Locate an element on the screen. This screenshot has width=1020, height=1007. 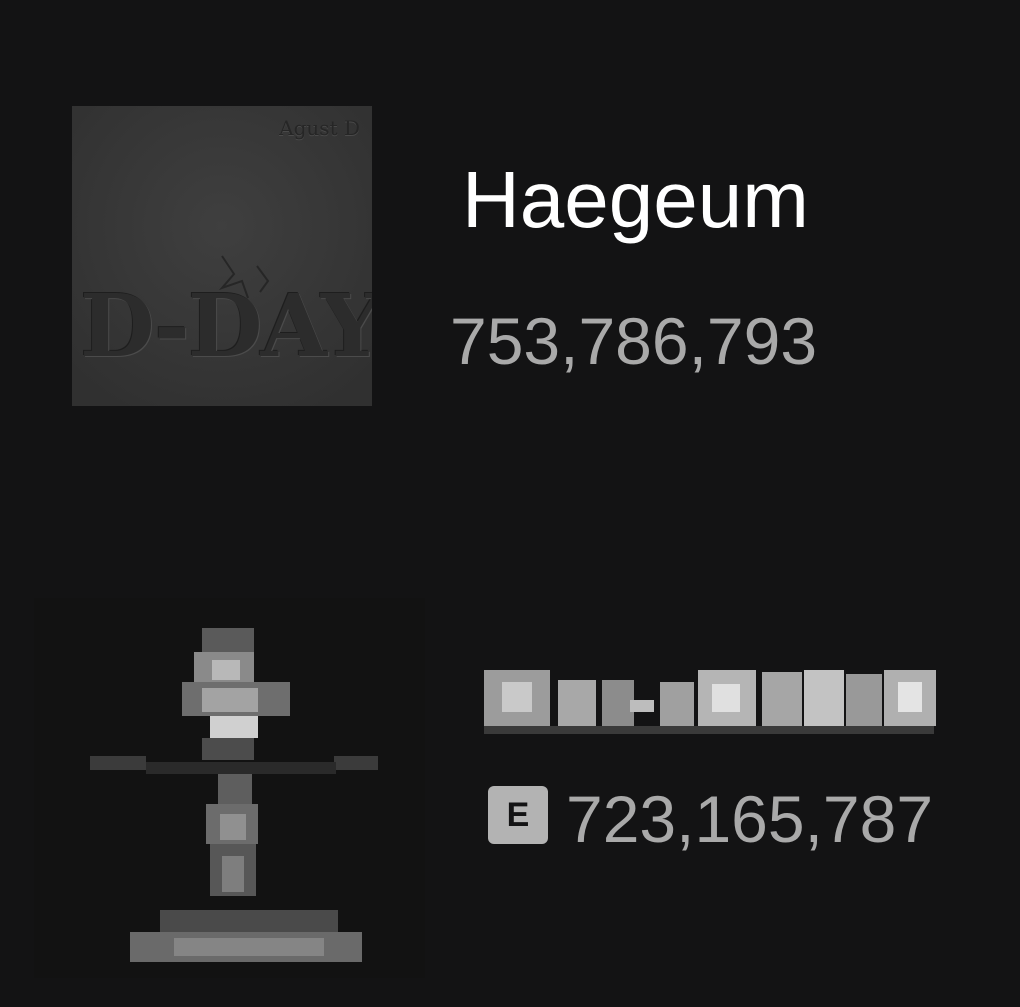
cover-album-title: D-DAY is located at coordinates (226, 326).